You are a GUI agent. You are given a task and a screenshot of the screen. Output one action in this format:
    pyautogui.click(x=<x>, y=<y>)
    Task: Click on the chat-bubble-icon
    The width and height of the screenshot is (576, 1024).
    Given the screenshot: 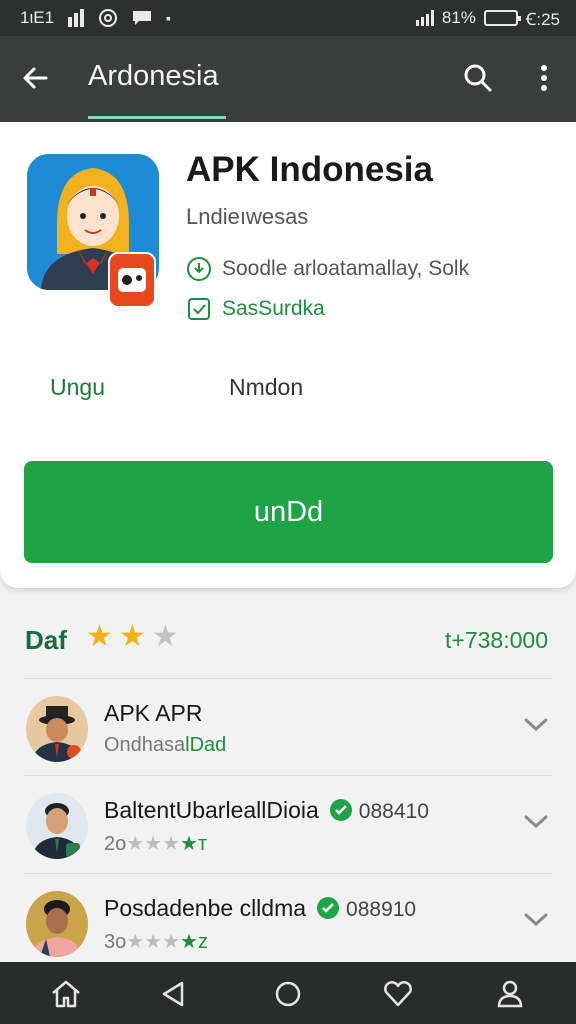 What is the action you would take?
    pyautogui.click(x=142, y=18)
    